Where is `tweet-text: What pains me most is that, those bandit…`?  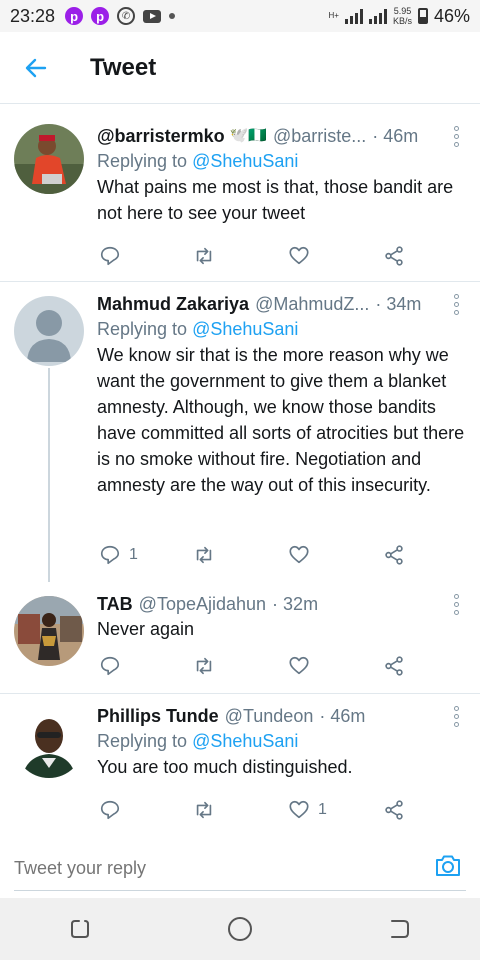 tweet-text: What pains me most is that, those bandit… is located at coordinates (275, 200).